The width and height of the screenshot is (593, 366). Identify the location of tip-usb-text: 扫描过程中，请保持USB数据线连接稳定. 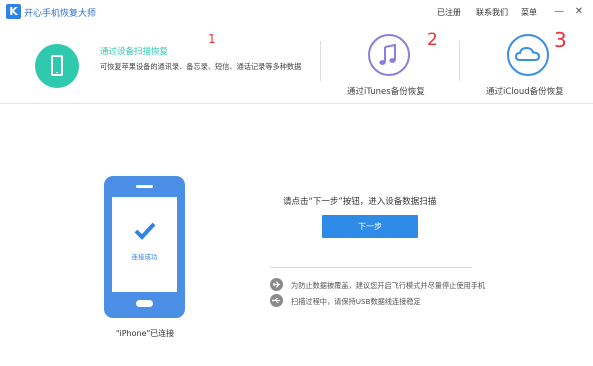
(356, 301).